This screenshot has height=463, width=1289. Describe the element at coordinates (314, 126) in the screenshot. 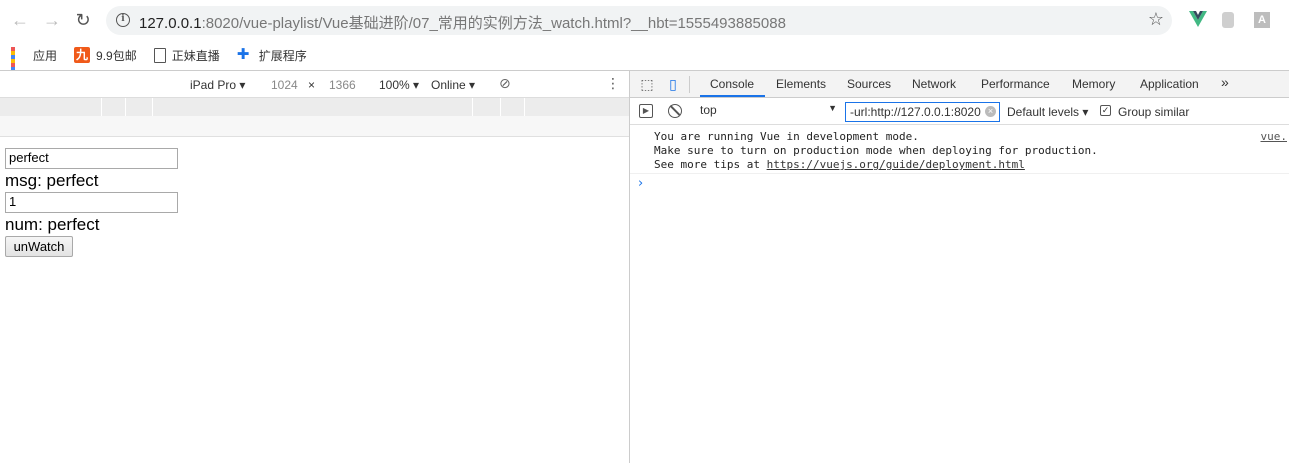

I see `ruler` at that location.